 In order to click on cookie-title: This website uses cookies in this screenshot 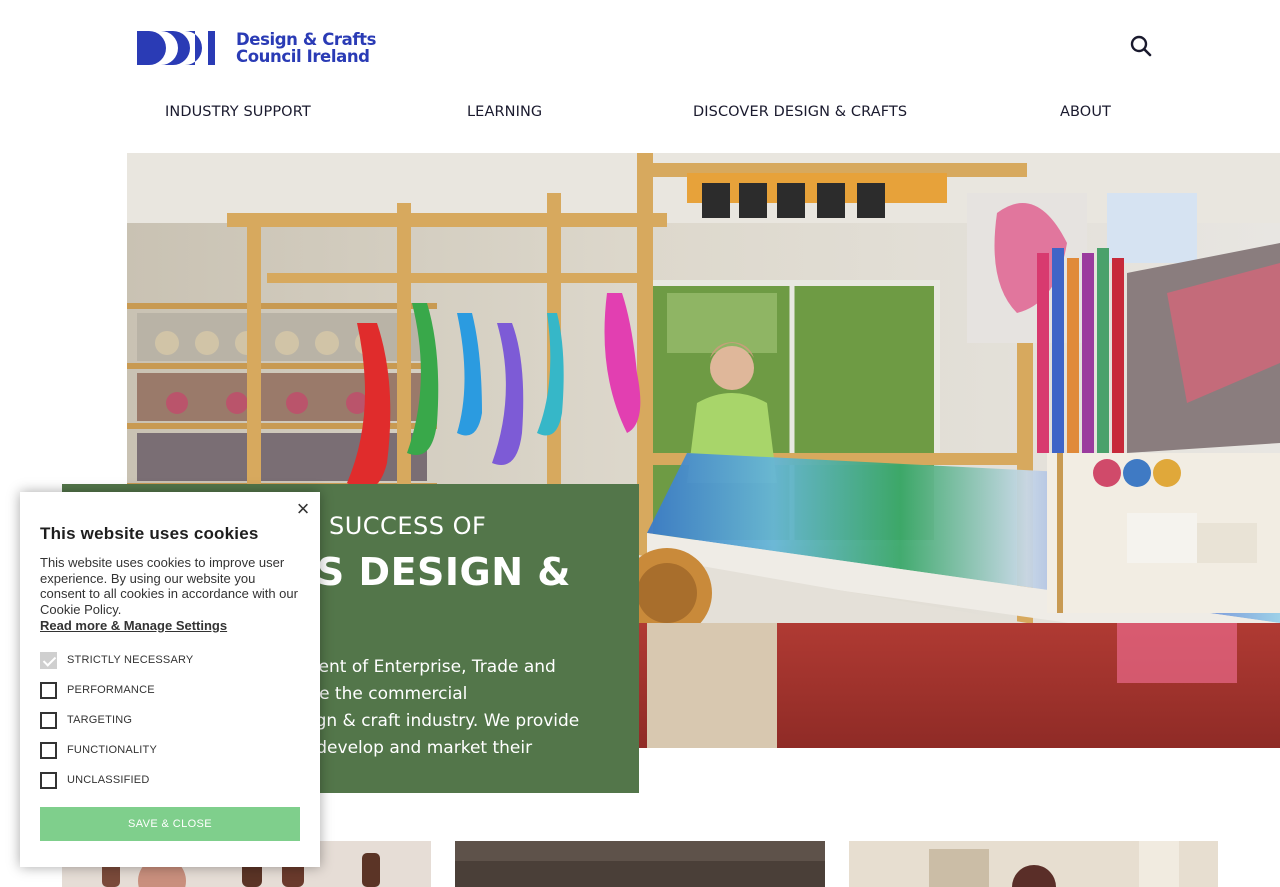, I will do `click(149, 533)`.